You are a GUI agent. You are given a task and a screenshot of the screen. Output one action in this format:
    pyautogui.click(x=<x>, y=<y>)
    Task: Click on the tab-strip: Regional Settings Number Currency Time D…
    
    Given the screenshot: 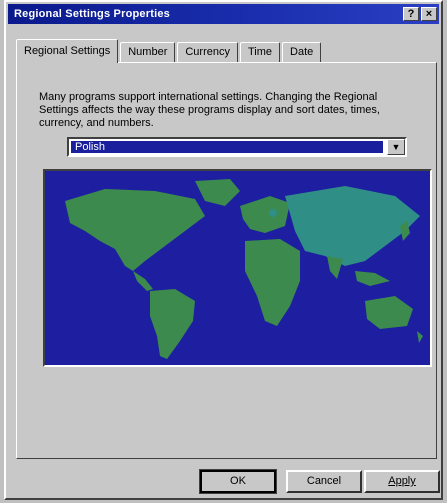 What is the action you would take?
    pyautogui.click(x=169, y=50)
    